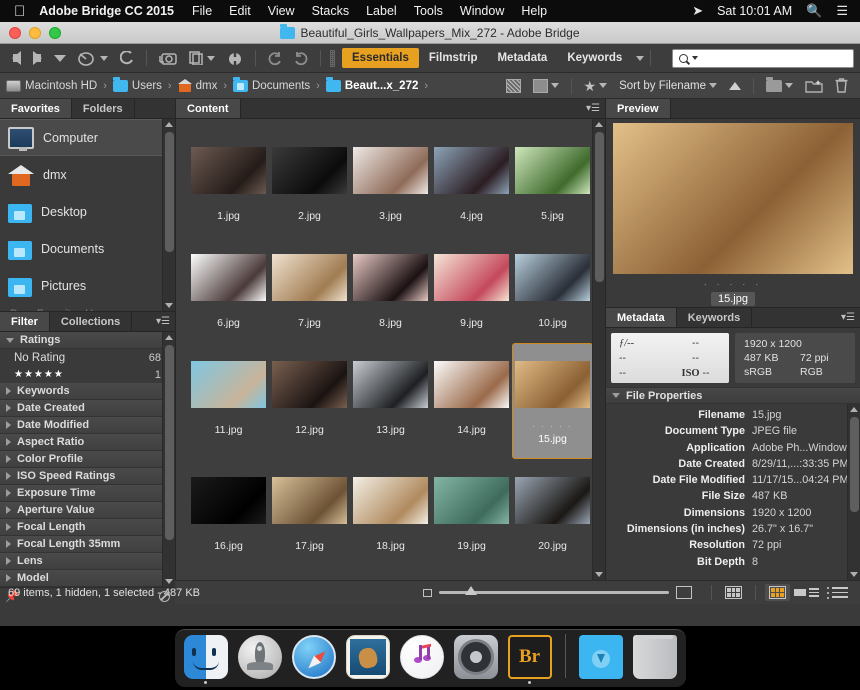 Image resolution: width=860 pixels, height=690 pixels. What do you see at coordinates (552, 426) in the screenshot?
I see `rating-dots: · · · · ·` at bounding box center [552, 426].